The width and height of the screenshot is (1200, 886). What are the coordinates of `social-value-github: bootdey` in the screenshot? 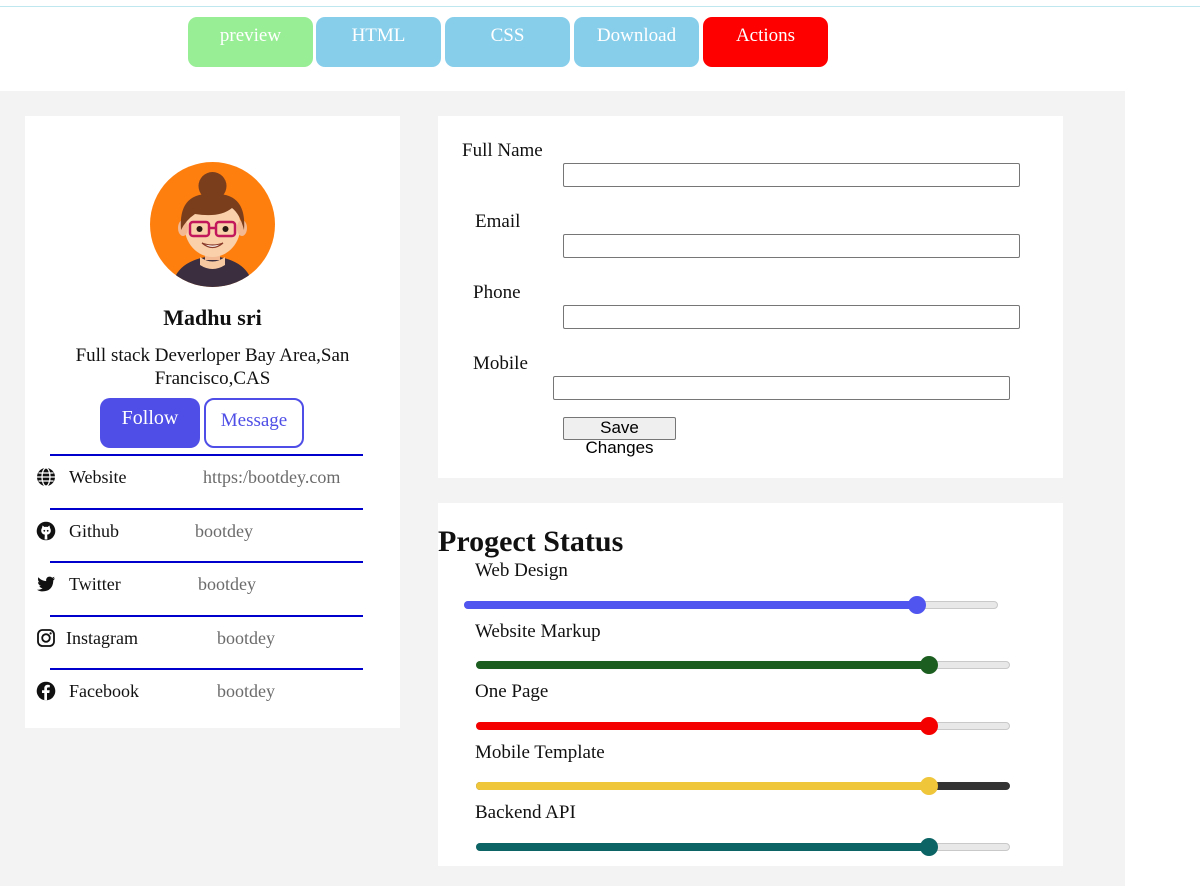 It's located at (224, 531).